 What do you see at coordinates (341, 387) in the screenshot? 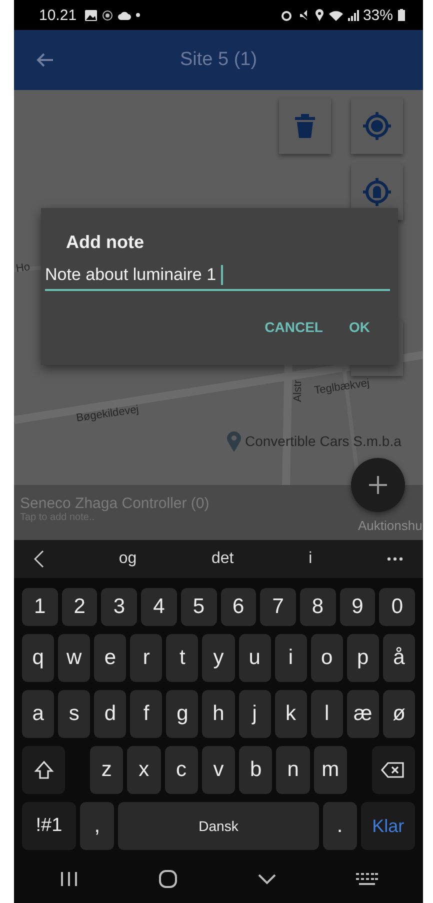
I see `street-name: Teglbækvej` at bounding box center [341, 387].